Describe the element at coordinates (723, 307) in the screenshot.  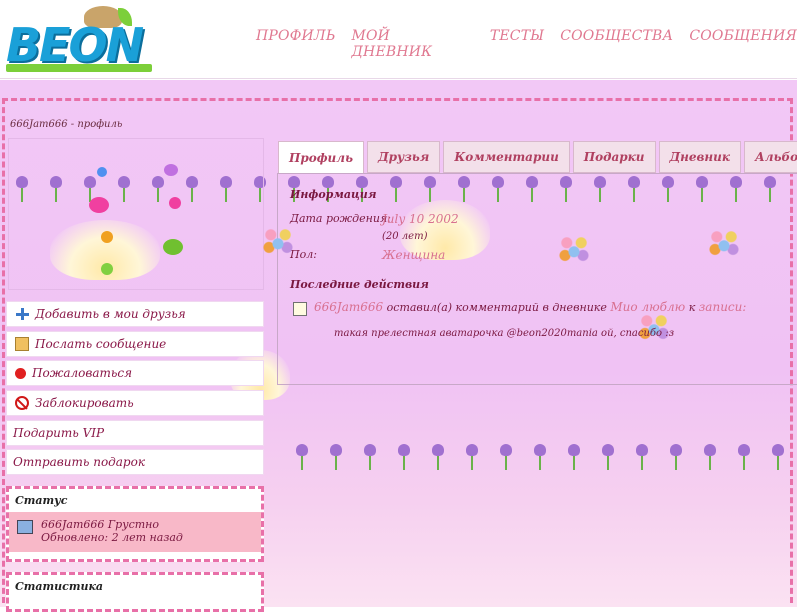
I see `recent-entry-link: записи:` at that location.